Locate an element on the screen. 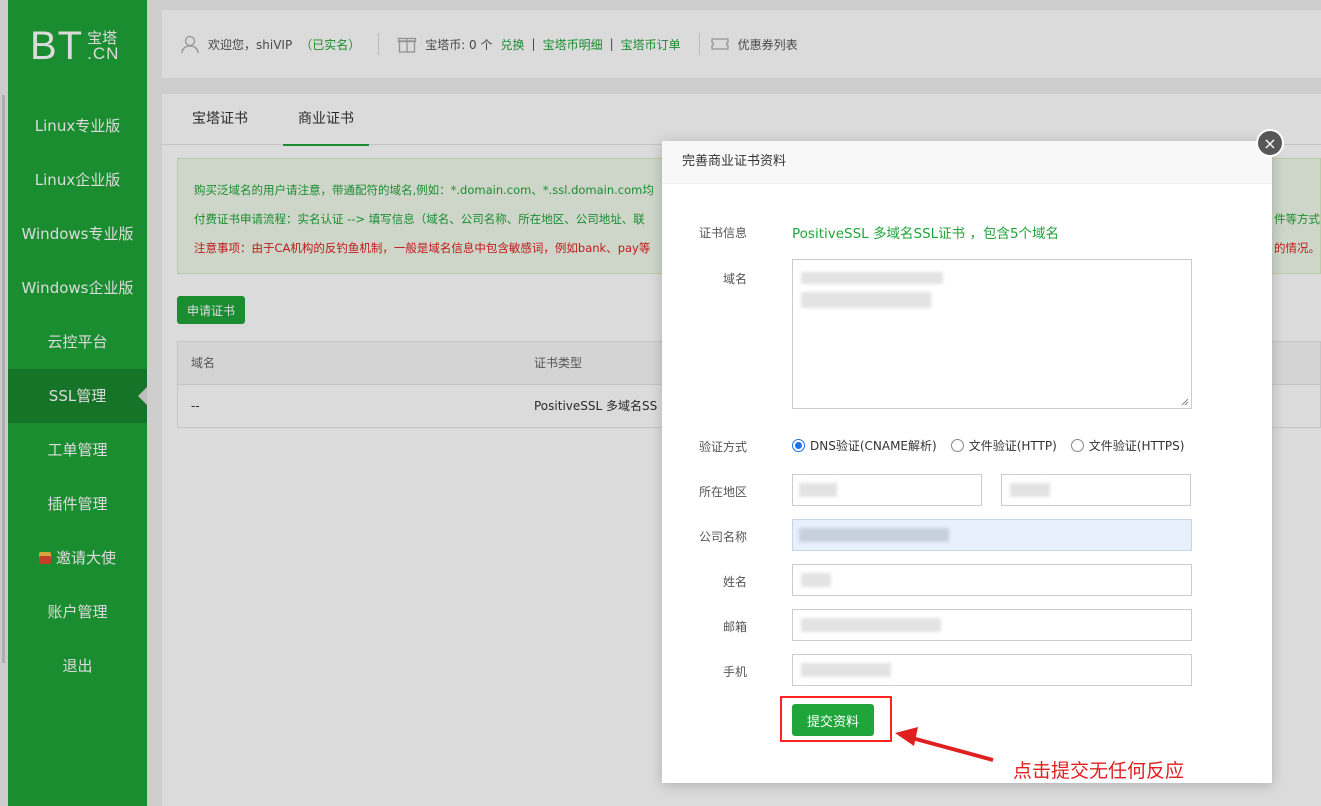 The width and height of the screenshot is (1321, 806). label-verify-method: 验证方式 is located at coordinates (722, 447).